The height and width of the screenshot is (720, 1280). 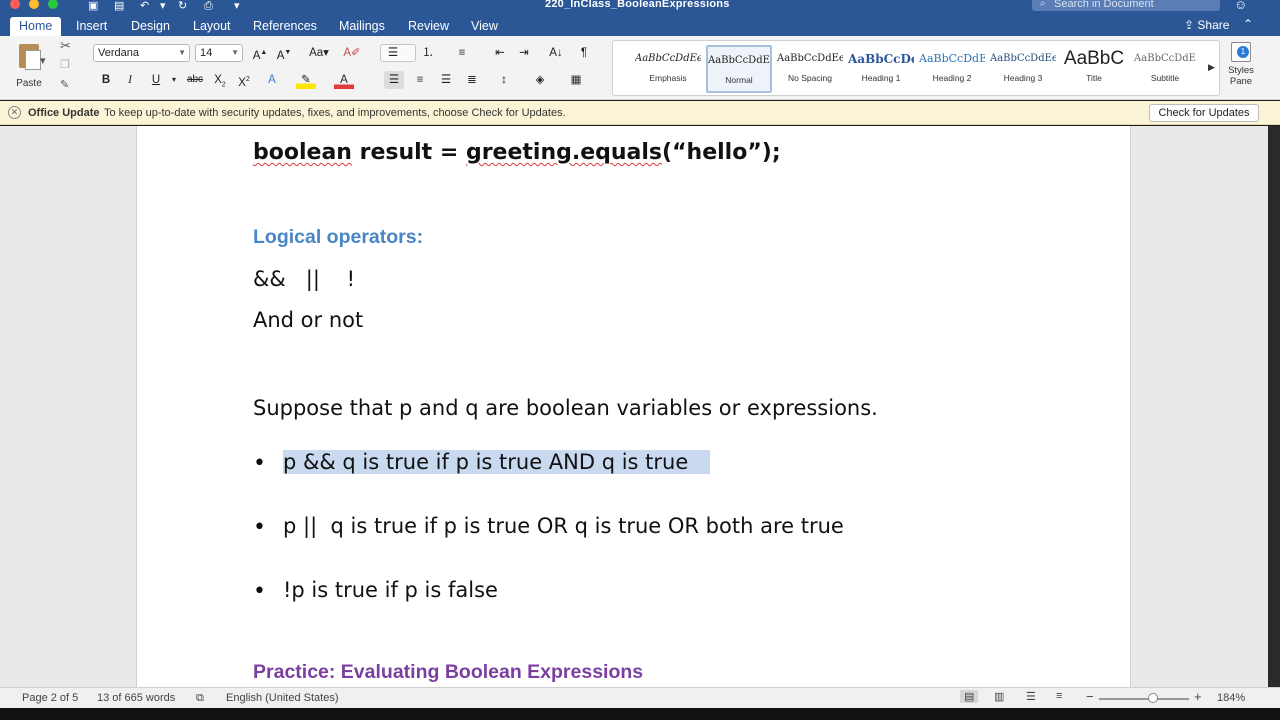 What do you see at coordinates (14, 112) in the screenshot?
I see `close-icon: ✕` at bounding box center [14, 112].